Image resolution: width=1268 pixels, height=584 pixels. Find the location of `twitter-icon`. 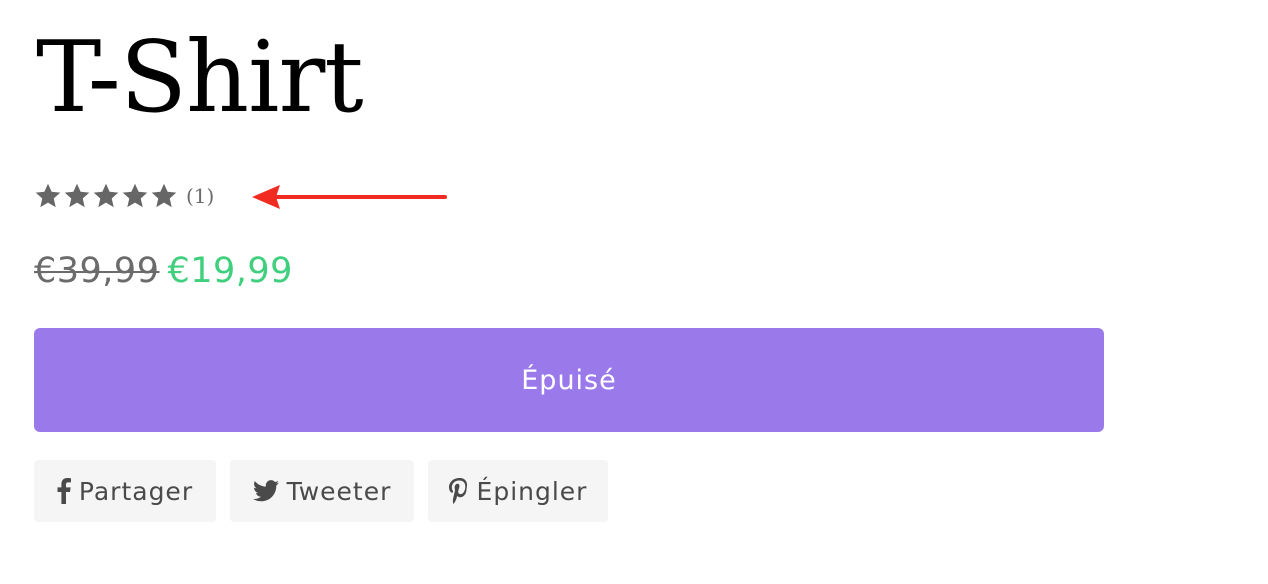

twitter-icon is located at coordinates (265, 491).